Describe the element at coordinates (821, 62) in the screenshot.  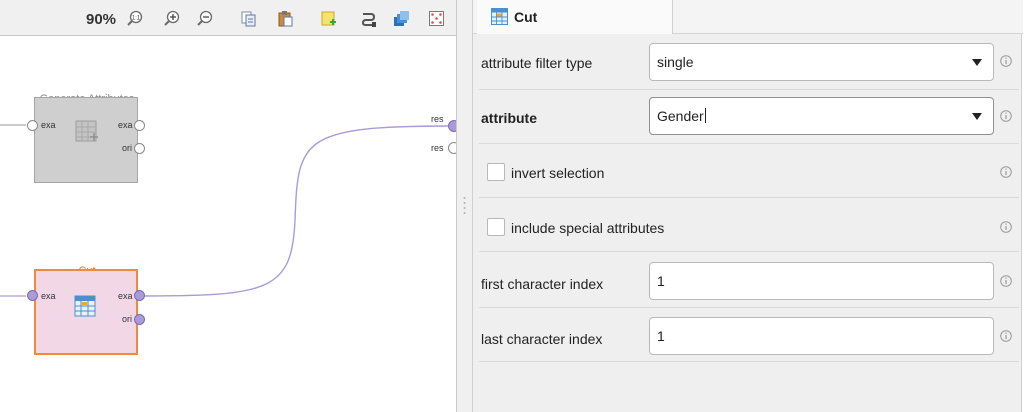
I see `attribute-filter-type-select: single` at that location.